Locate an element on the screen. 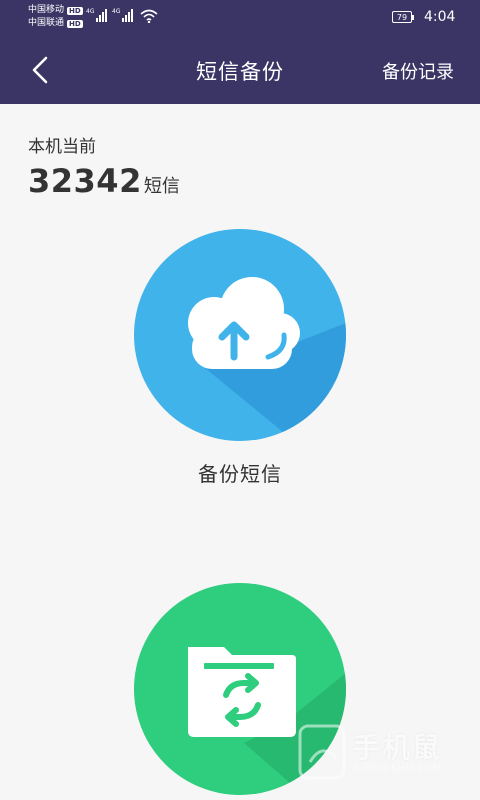  cloud-upload-icon is located at coordinates (267, 359).